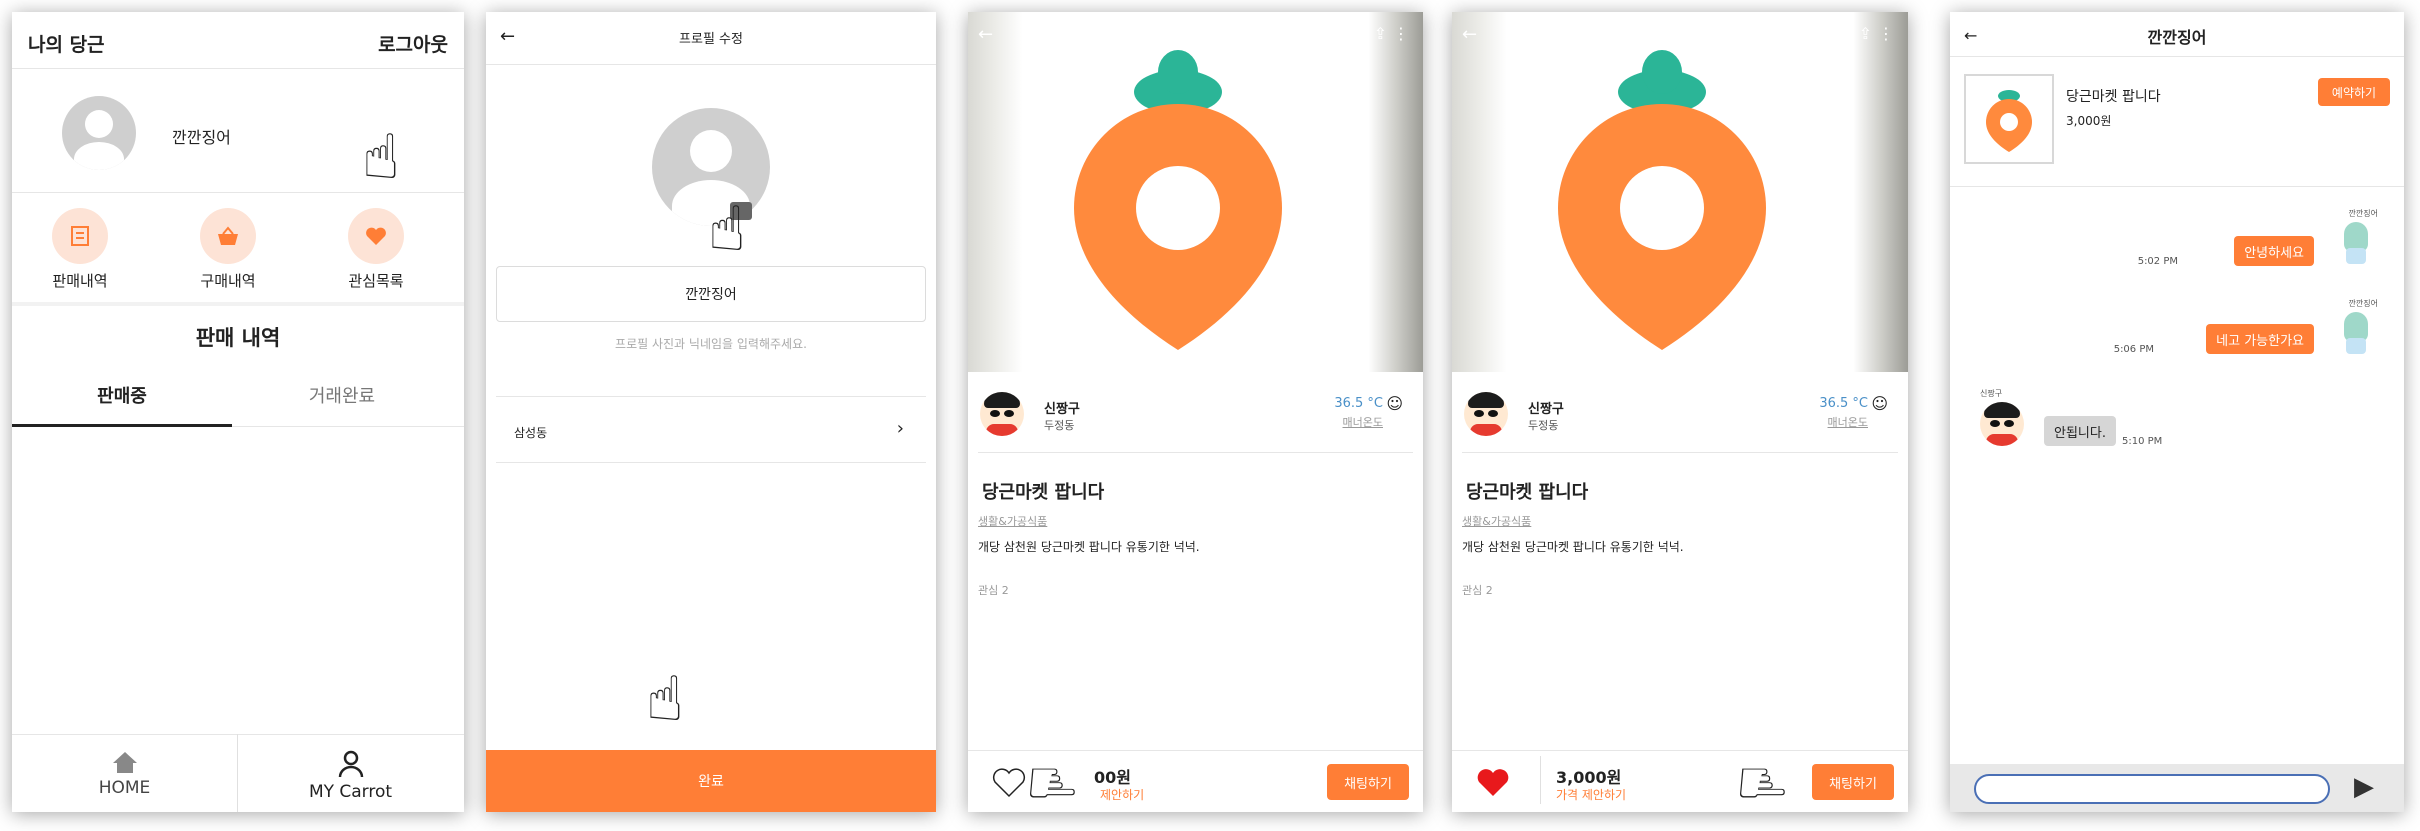  I want to click on menu-label-wishlist: 관심목록, so click(376, 281).